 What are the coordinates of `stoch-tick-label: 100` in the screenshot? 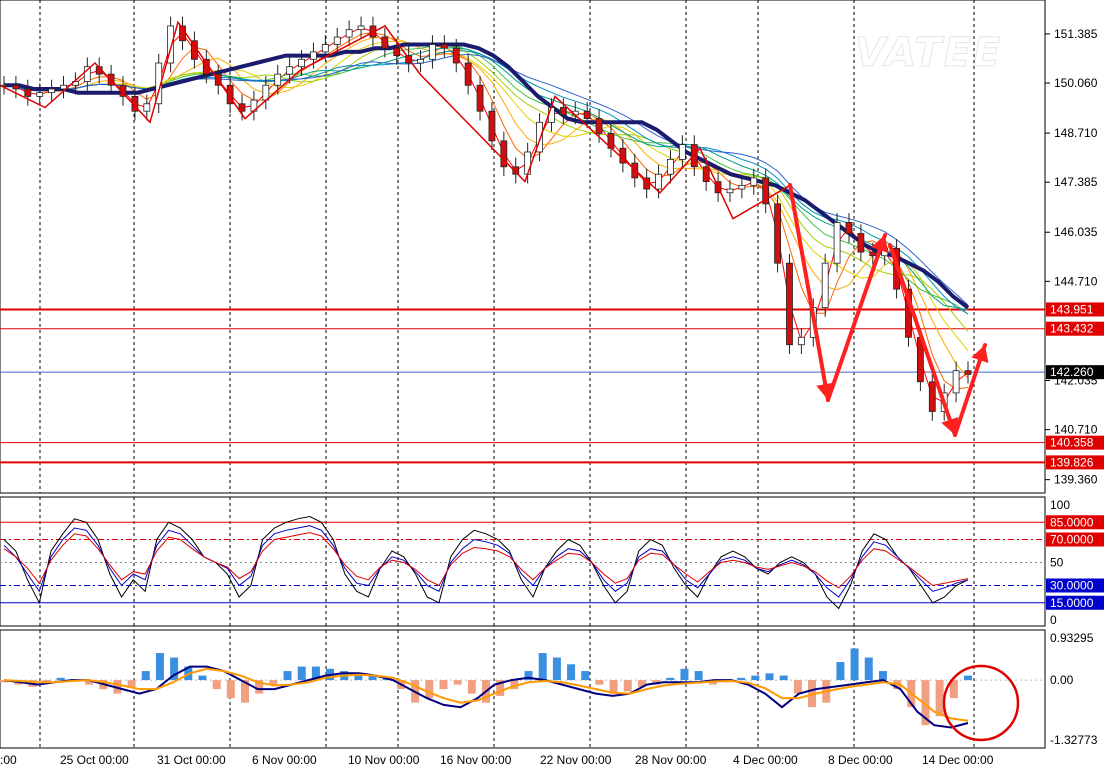 It's located at (1060, 505).